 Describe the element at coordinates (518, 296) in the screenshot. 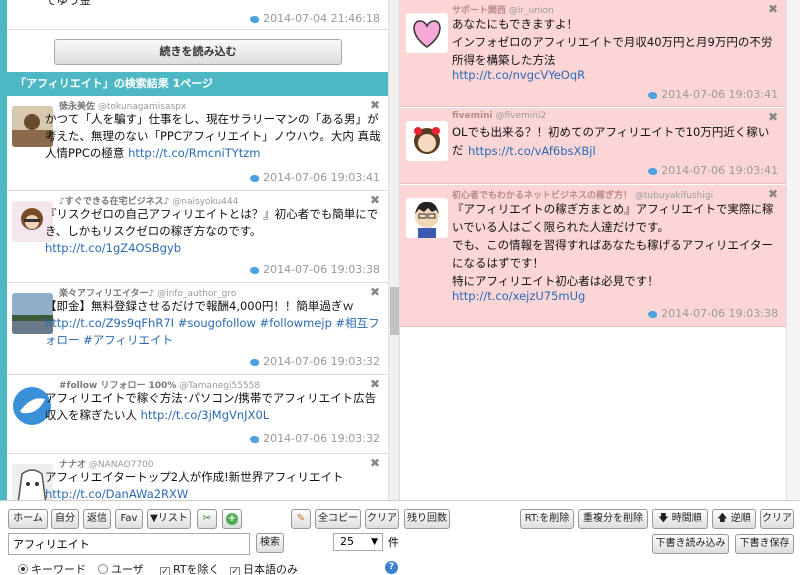

I see `tweet-link: http://t.co/xejzU75mUg` at that location.